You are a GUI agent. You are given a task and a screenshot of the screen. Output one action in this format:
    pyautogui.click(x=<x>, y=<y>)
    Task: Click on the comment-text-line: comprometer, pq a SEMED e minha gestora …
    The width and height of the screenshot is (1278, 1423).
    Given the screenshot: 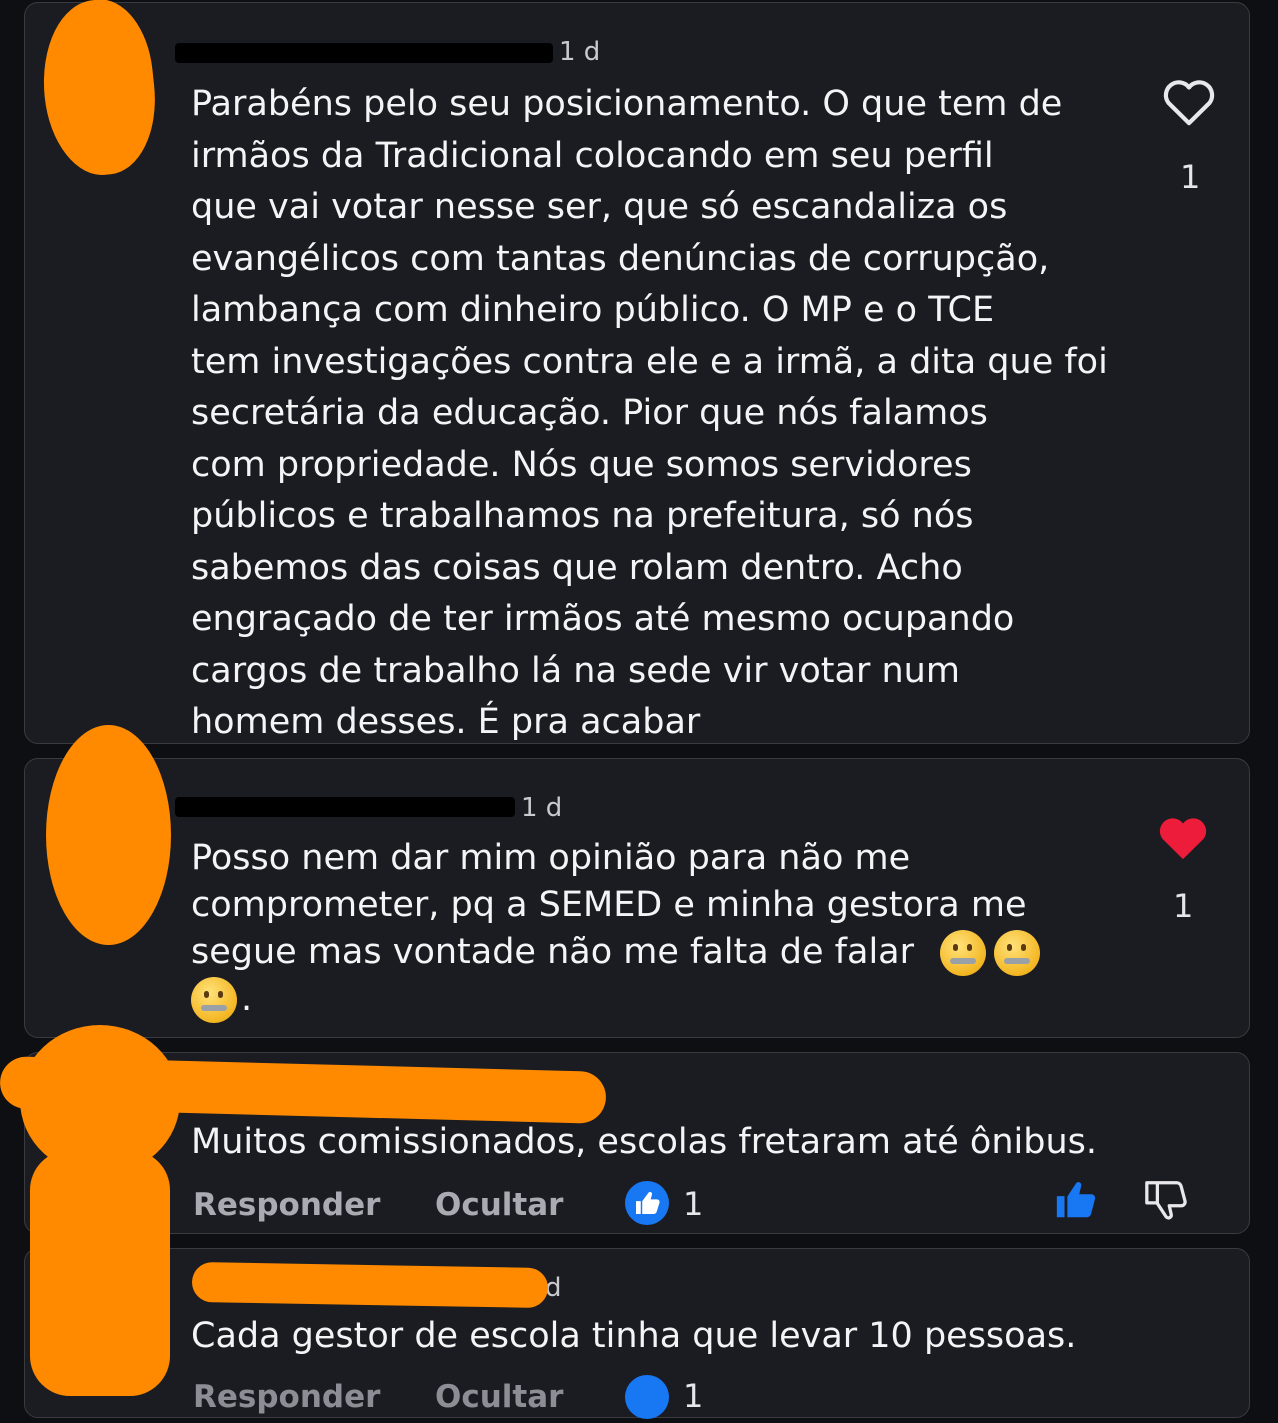 What is the action you would take?
    pyautogui.click(x=609, y=905)
    